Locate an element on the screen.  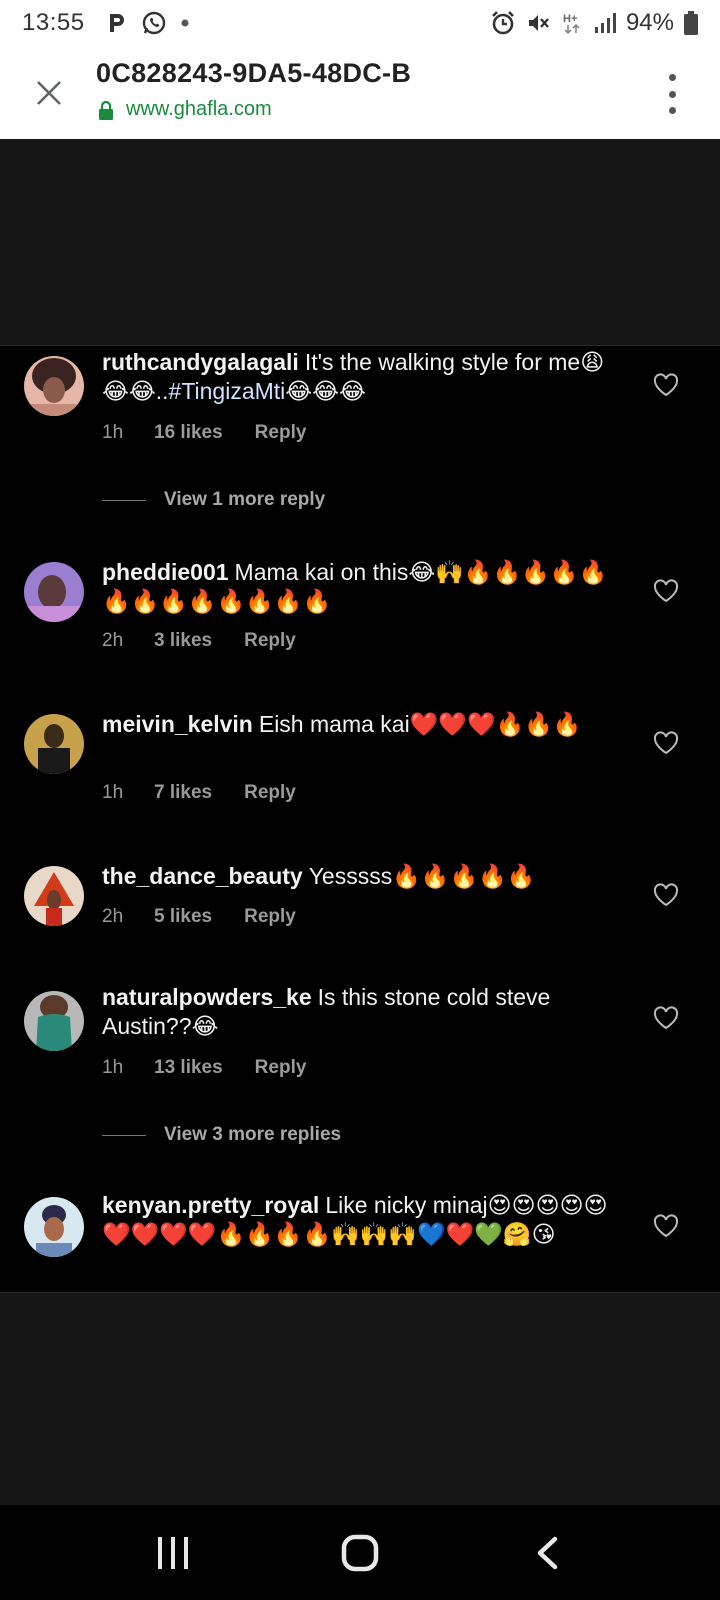
status-system-icons: H+ 94% is located at coordinates (594, 23).